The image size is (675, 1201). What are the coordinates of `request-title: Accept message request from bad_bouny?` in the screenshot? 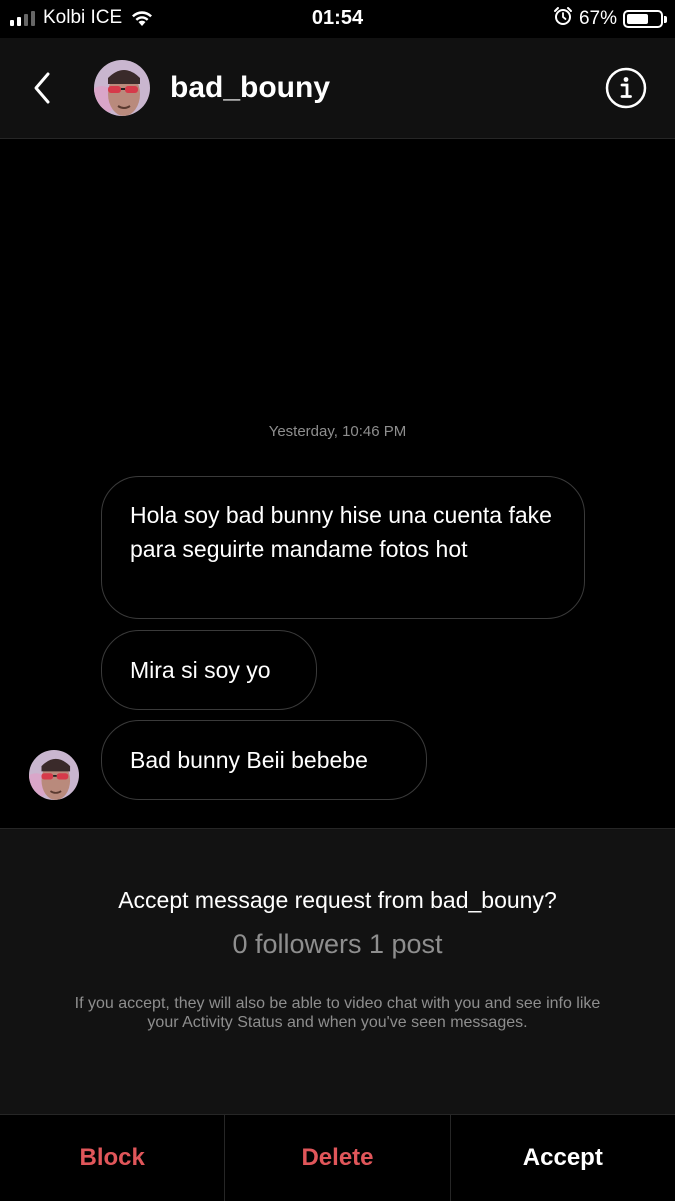 It's located at (337, 900).